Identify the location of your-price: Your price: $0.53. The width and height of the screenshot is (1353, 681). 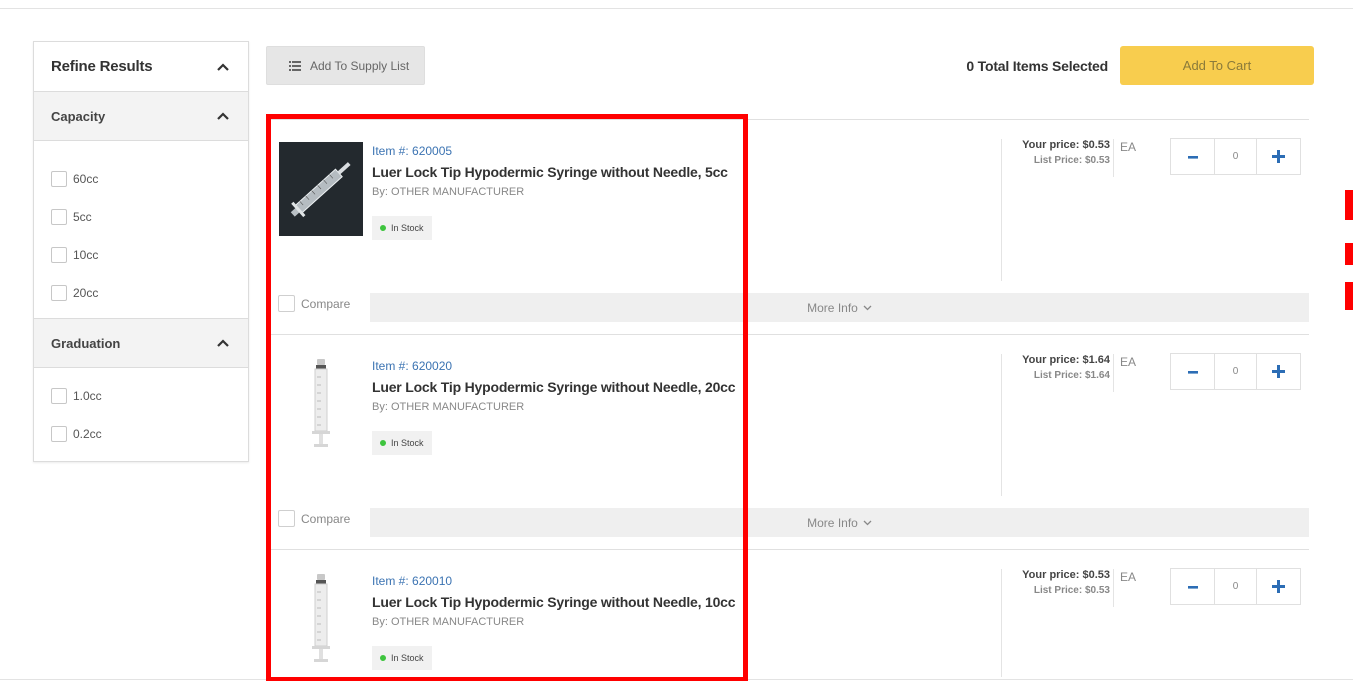
(1066, 145).